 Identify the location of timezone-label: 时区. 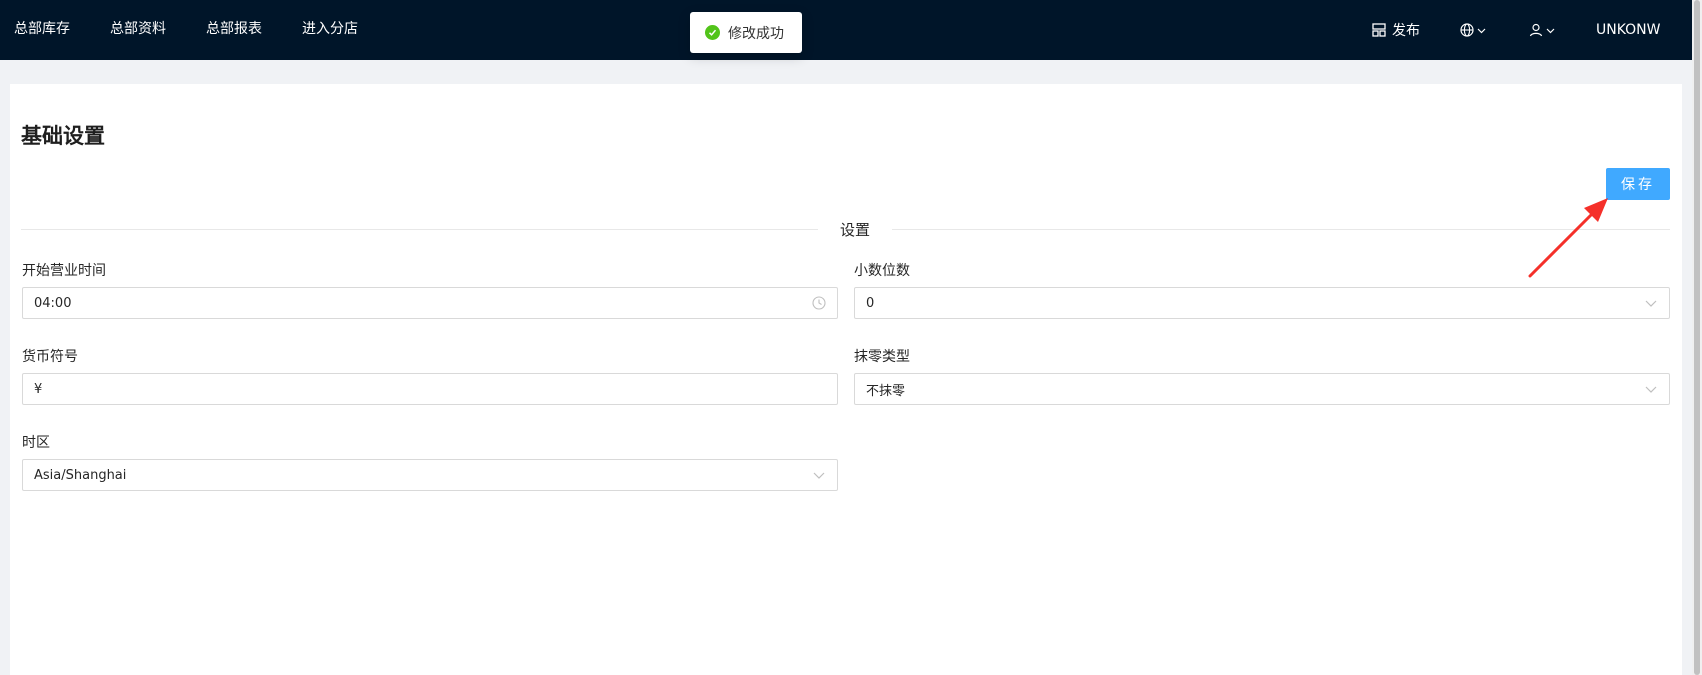
(36, 443).